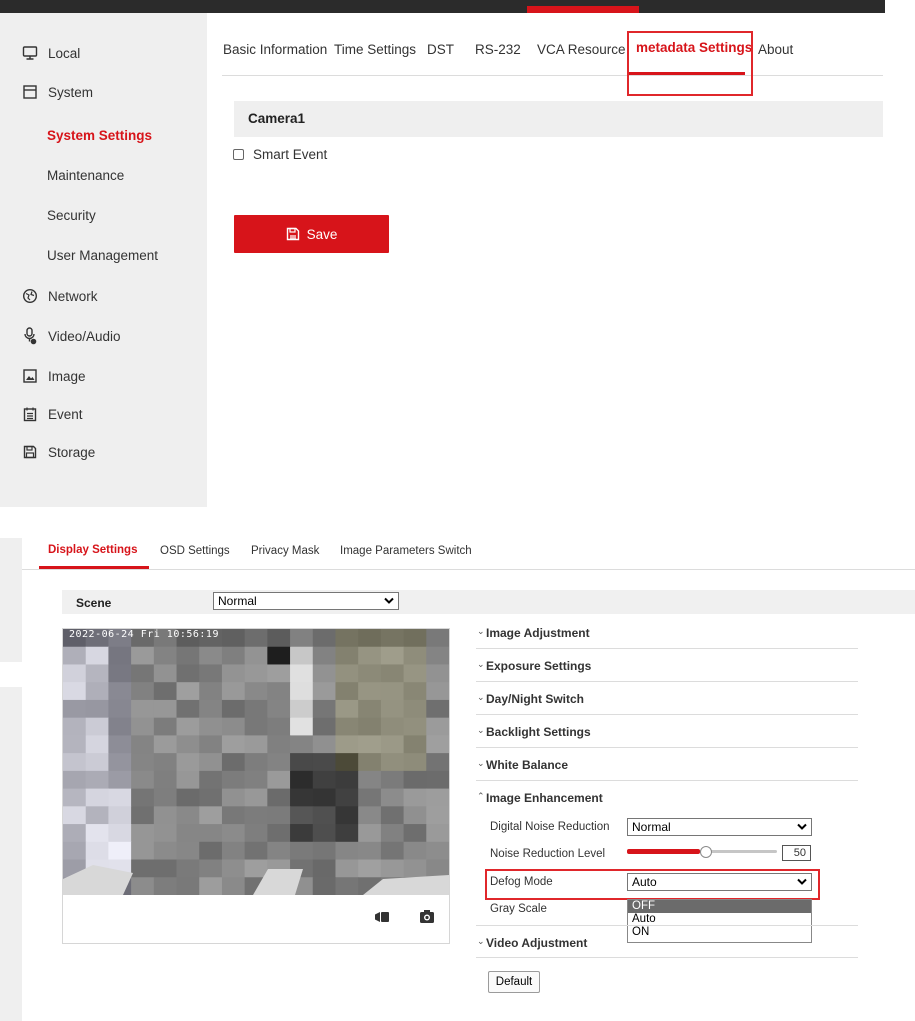  Describe the element at coordinates (92, 550) in the screenshot. I see `tab-display-settings: Display Settings` at that location.